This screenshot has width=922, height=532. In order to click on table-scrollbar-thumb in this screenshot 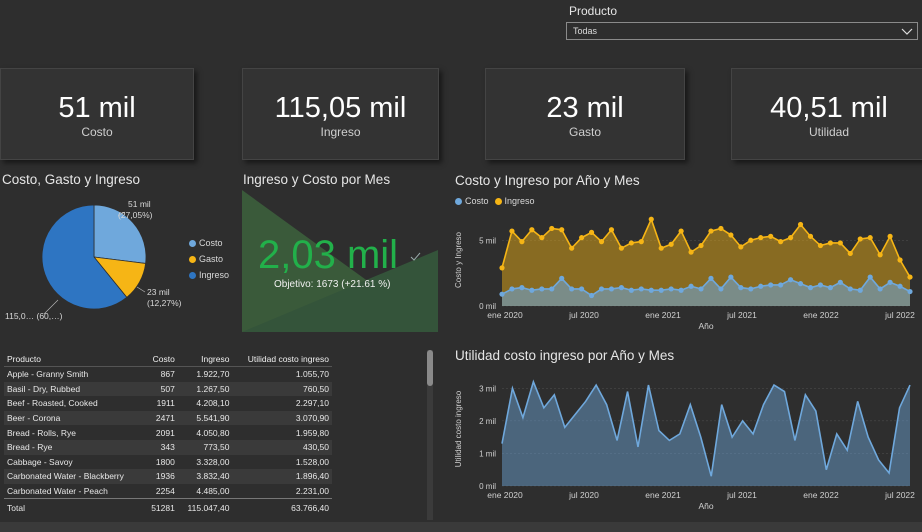, I will do `click(430, 368)`.